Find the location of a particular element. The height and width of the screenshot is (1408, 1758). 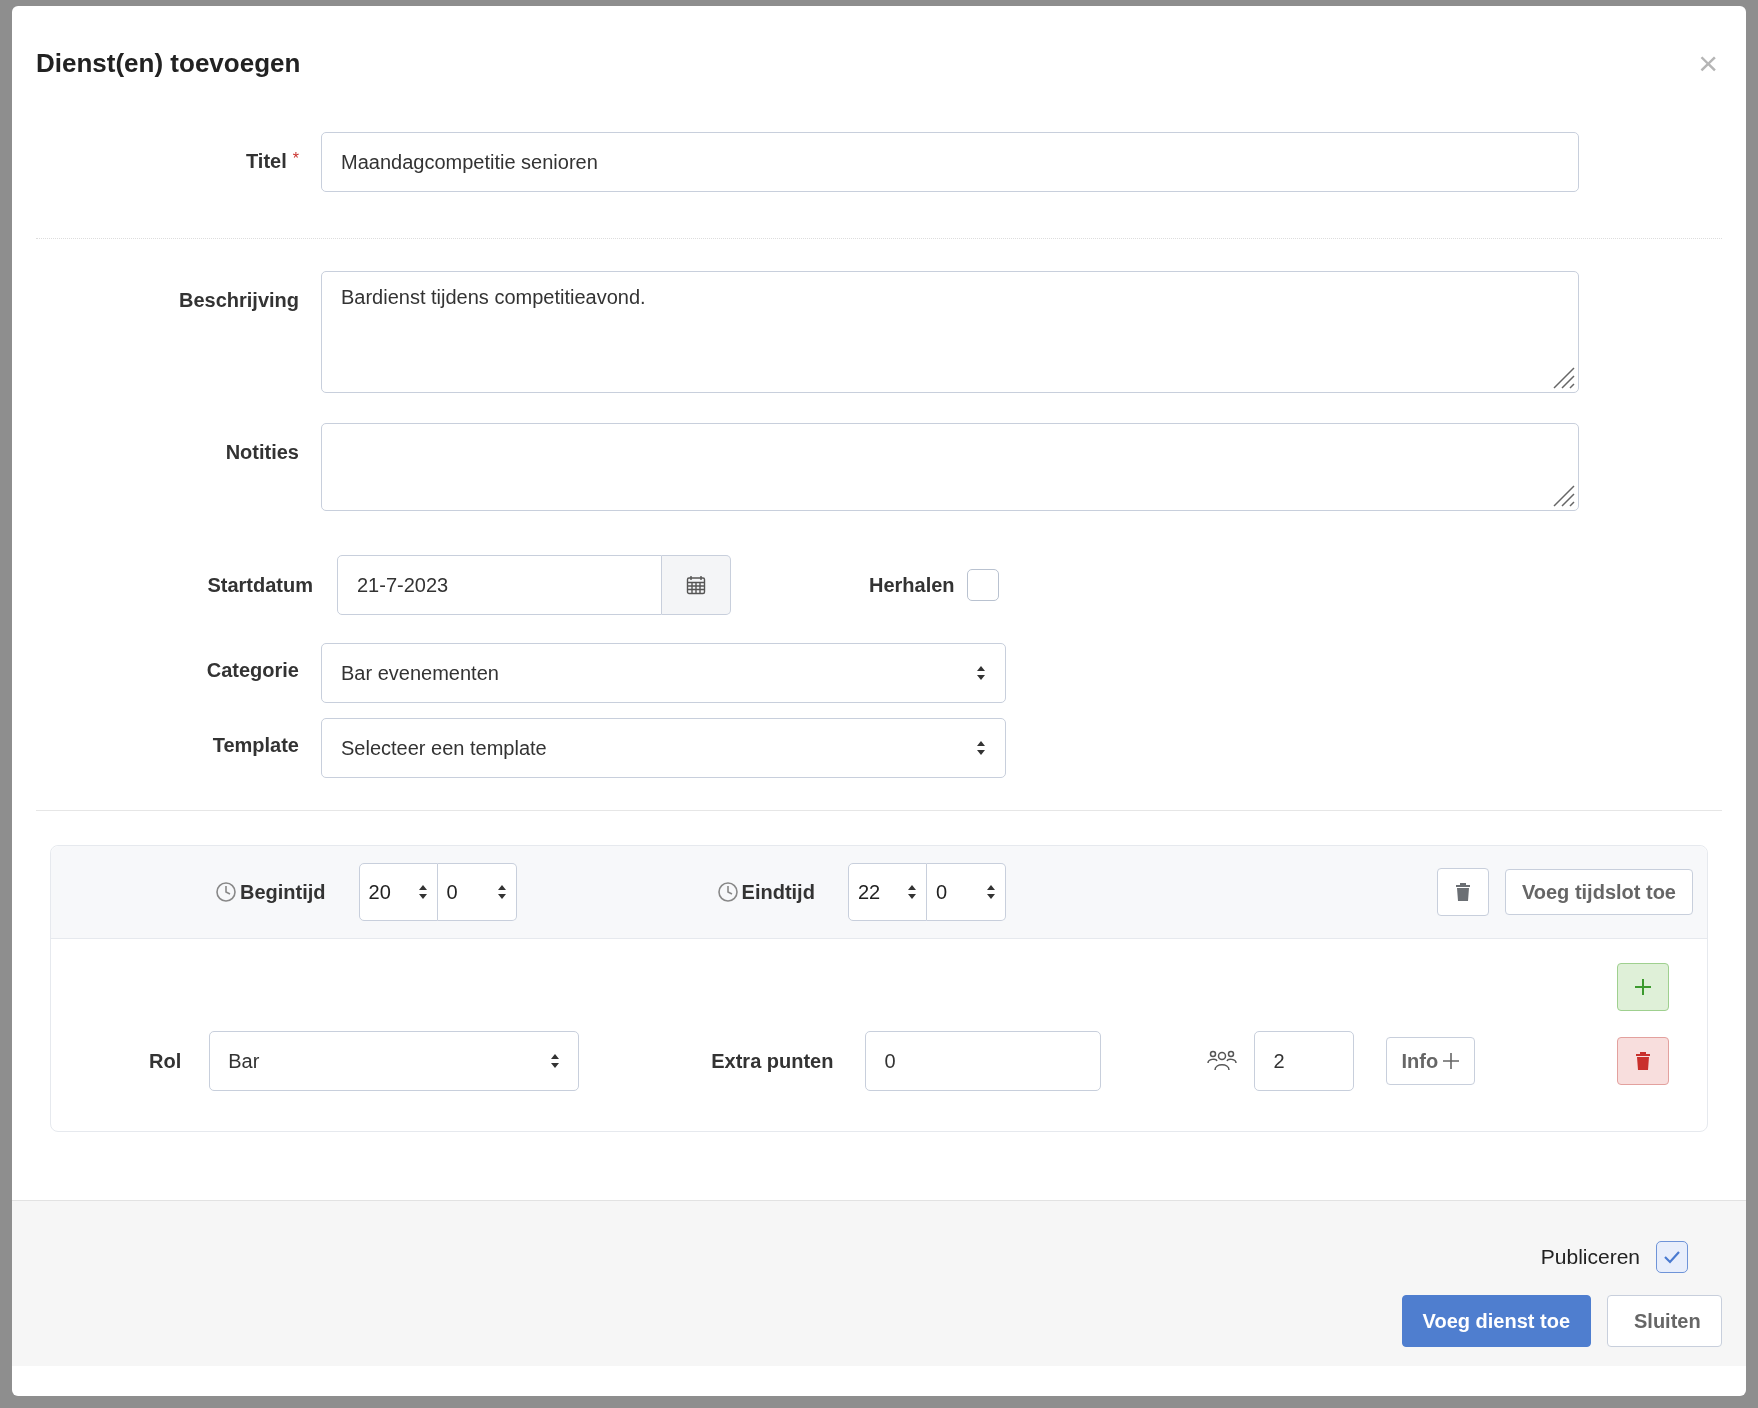

dialog-title: Dienst(en) toevoegen is located at coordinates (168, 63).